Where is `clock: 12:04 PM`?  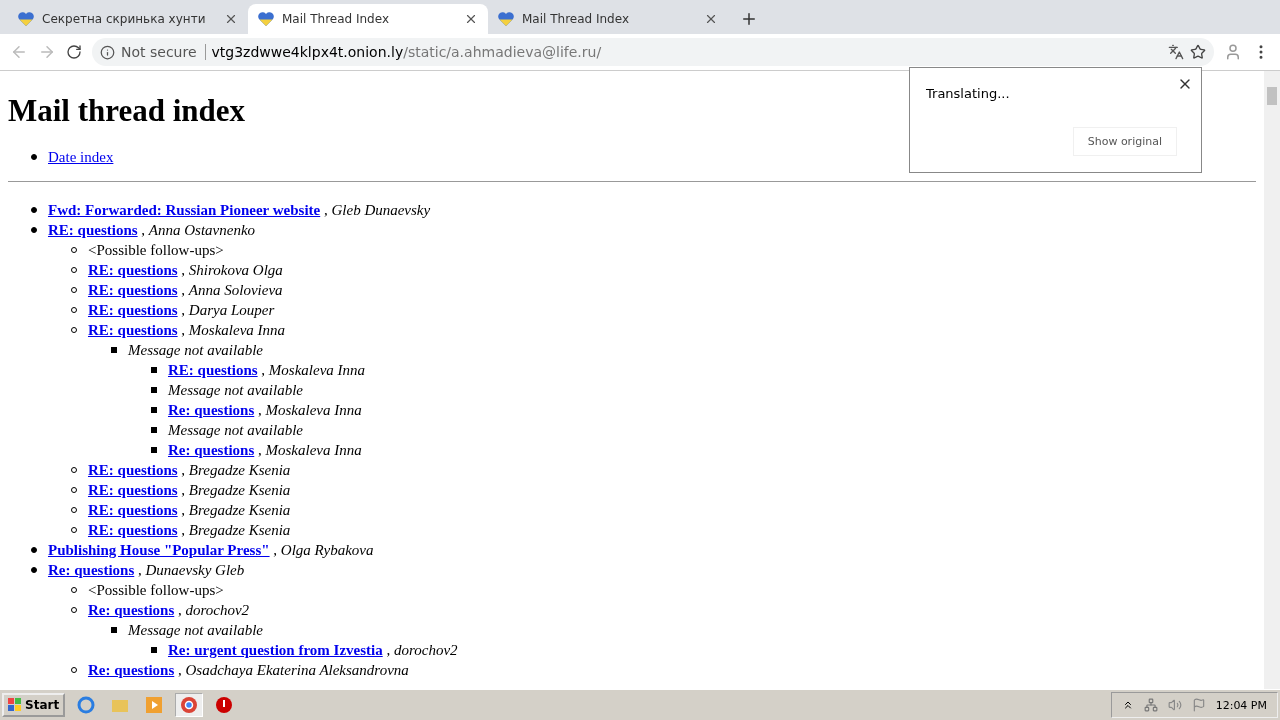
clock: 12:04 PM is located at coordinates (1241, 705).